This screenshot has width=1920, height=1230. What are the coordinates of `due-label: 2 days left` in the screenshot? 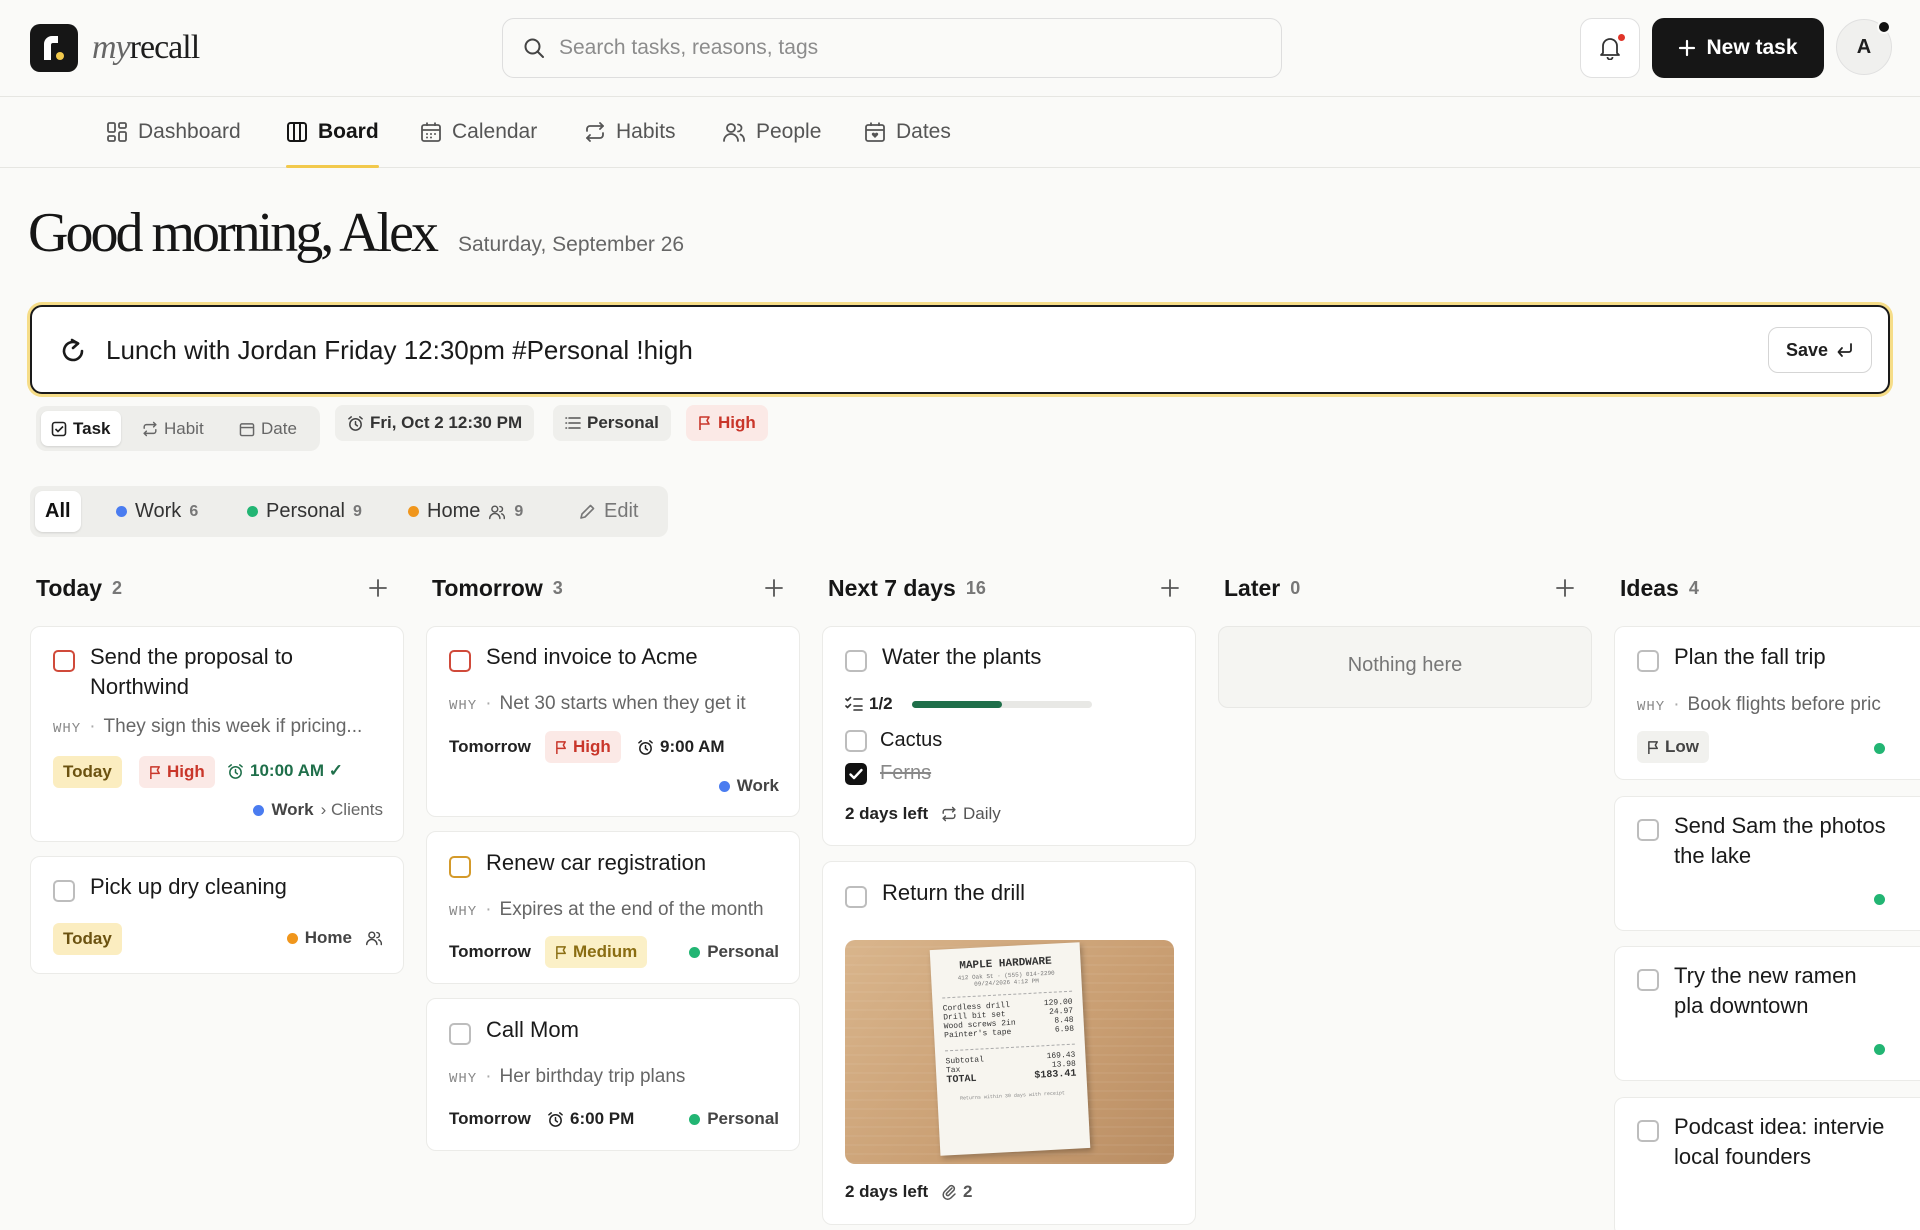 It's located at (887, 813).